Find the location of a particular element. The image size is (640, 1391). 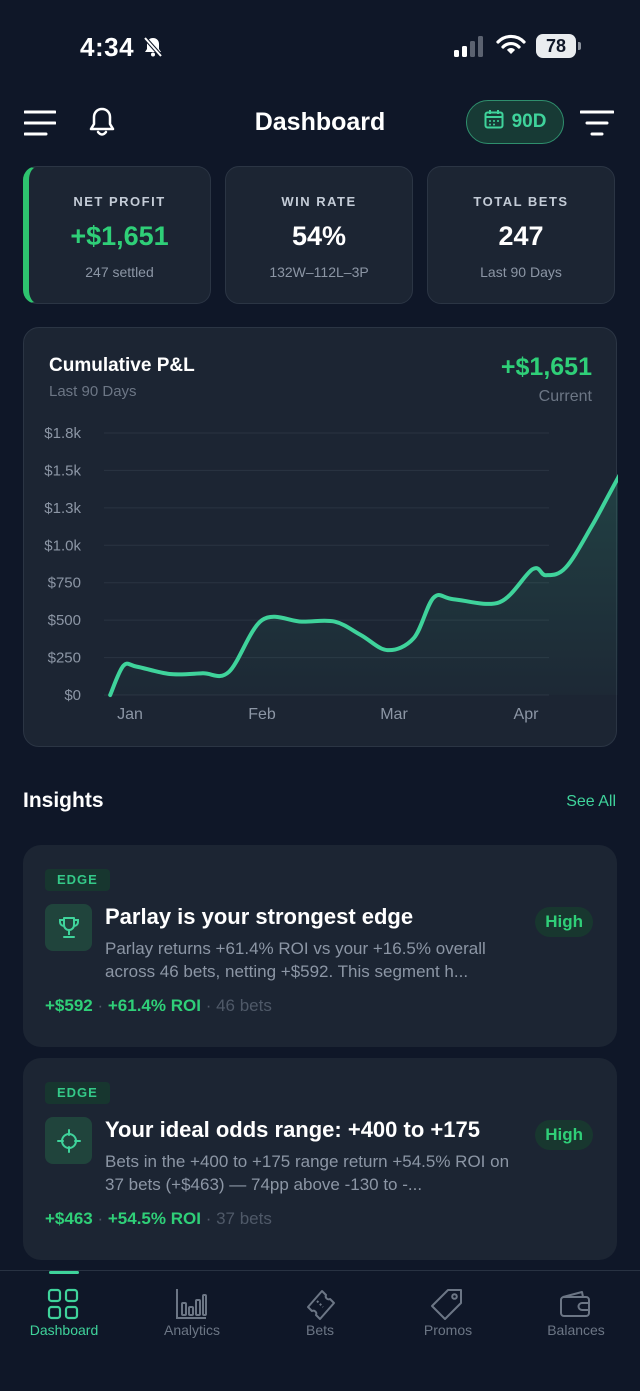

y-tick-label: $1.3k is located at coordinates (62, 508).